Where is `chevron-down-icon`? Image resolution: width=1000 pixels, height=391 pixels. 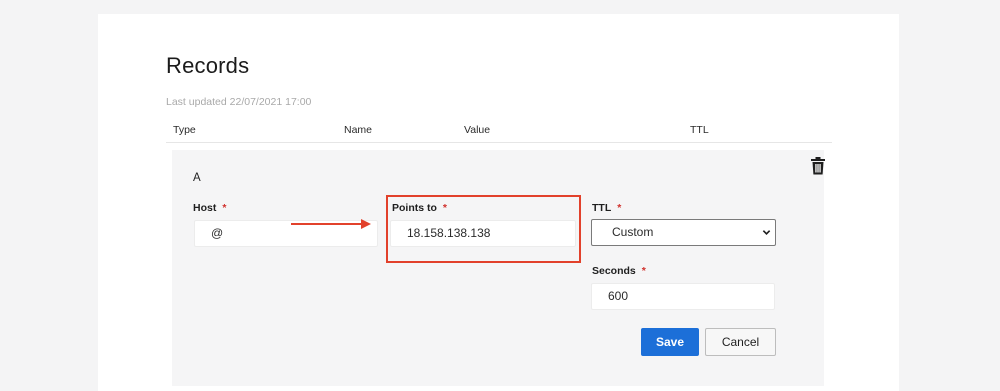 chevron-down-icon is located at coordinates (766, 232).